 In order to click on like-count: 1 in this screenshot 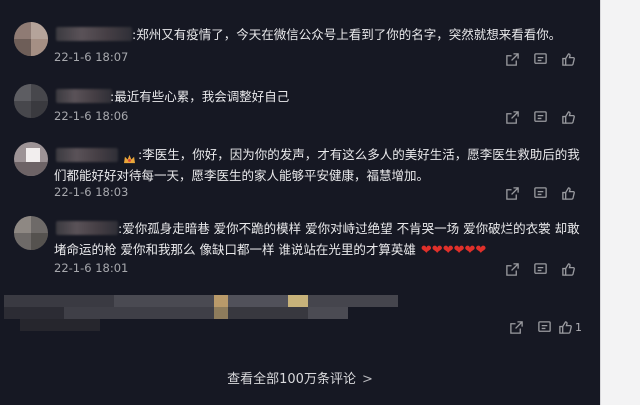, I will do `click(578, 327)`.